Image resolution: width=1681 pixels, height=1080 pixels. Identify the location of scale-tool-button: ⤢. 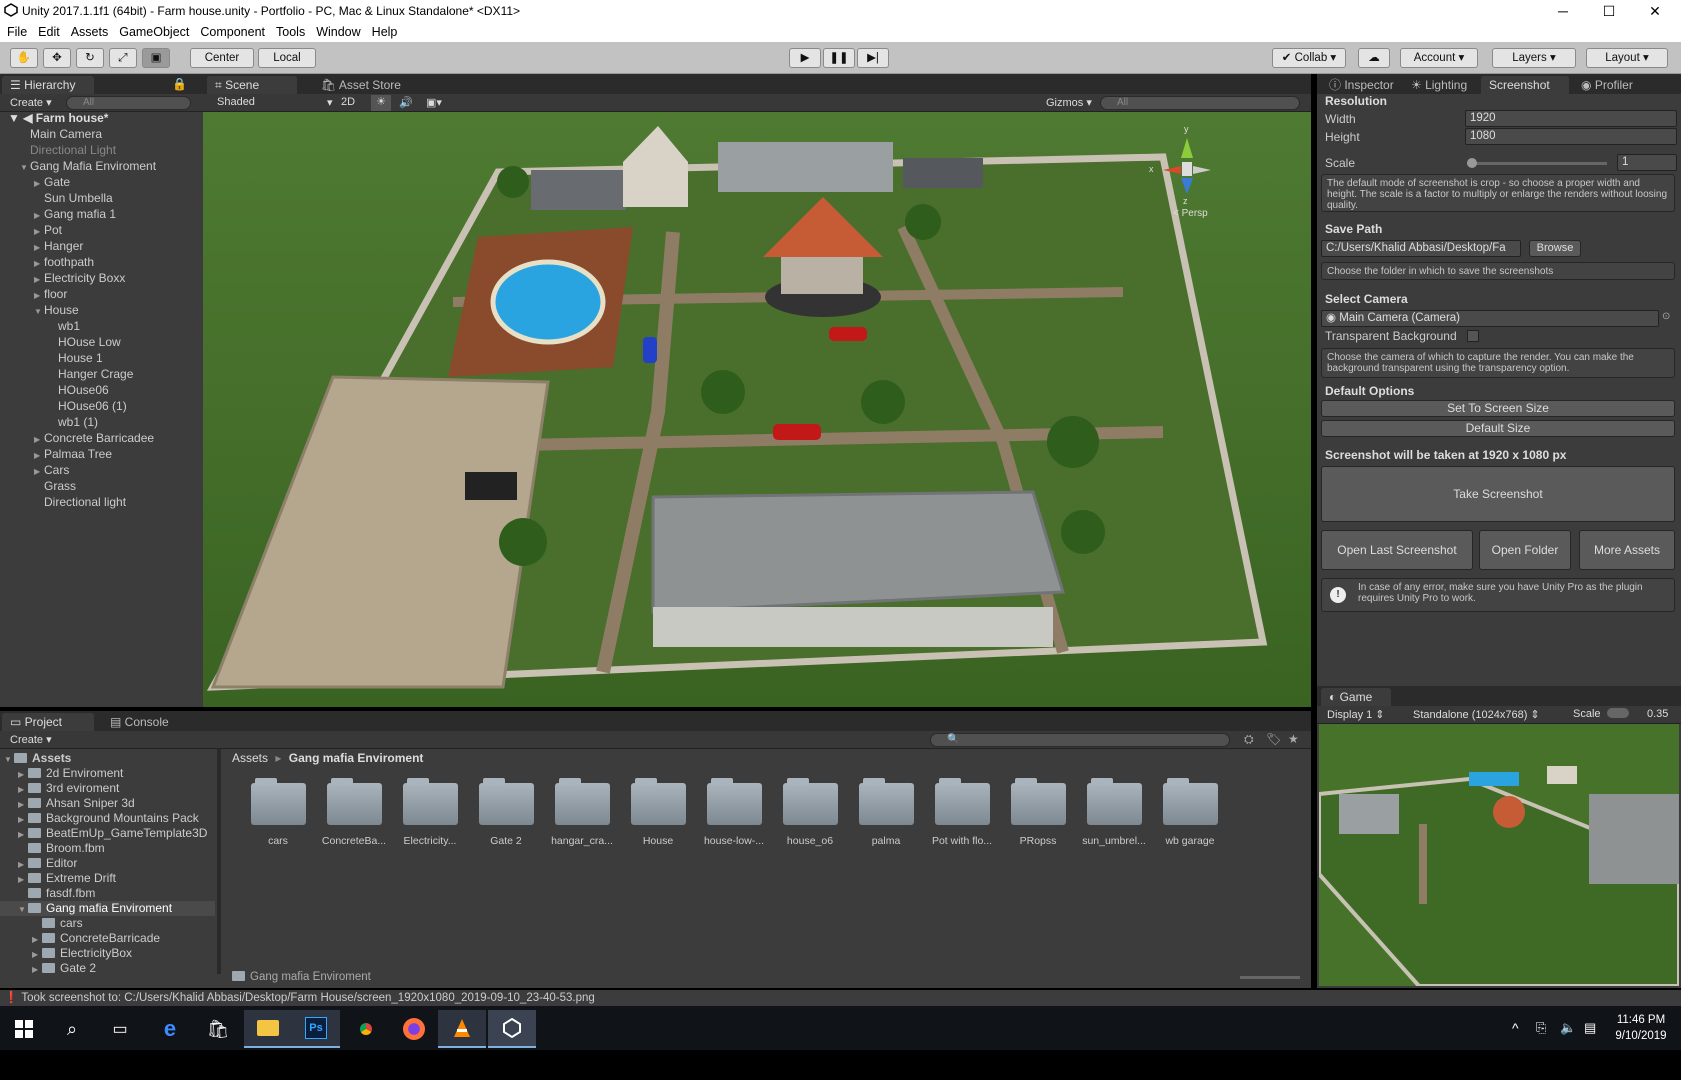
(123, 58).